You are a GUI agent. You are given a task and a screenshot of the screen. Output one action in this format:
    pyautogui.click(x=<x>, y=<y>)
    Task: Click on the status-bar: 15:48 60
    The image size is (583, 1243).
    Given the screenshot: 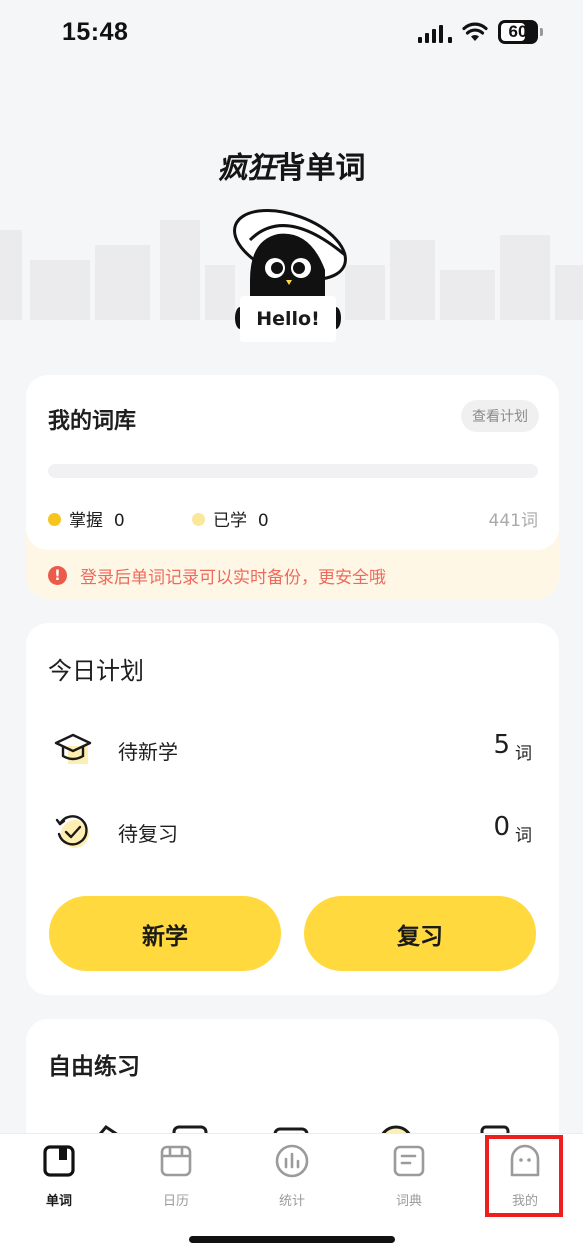 What is the action you would take?
    pyautogui.click(x=291, y=35)
    